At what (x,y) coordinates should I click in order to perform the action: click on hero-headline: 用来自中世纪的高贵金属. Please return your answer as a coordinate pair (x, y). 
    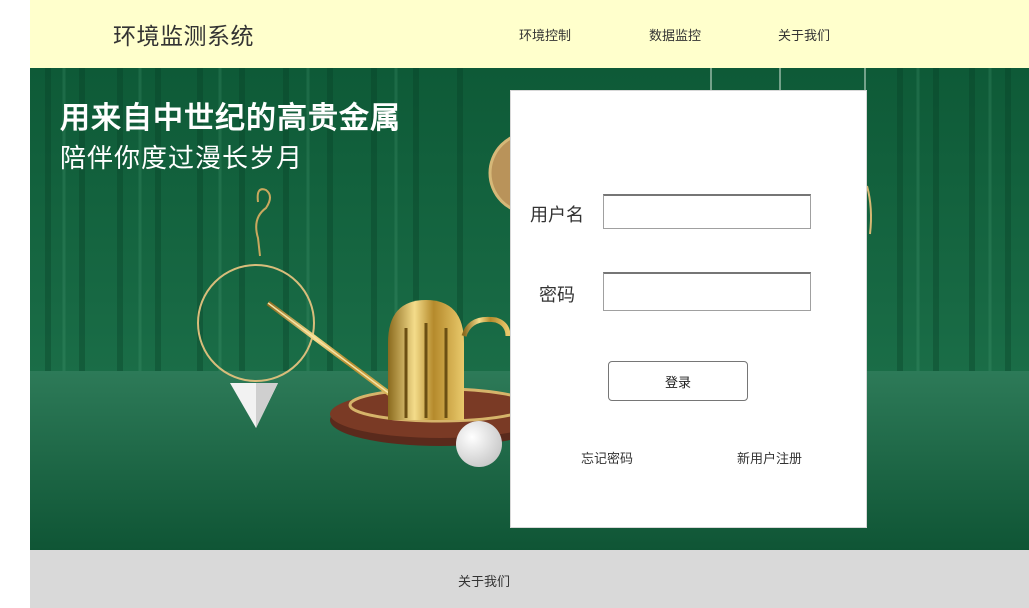
    Looking at the image, I should click on (230, 118).